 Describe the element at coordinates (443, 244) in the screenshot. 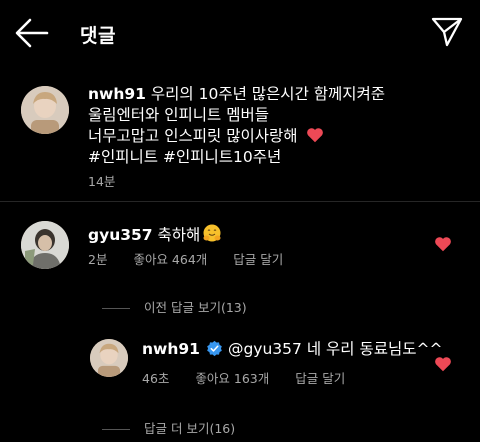

I see `comment-like-heart-icon` at that location.